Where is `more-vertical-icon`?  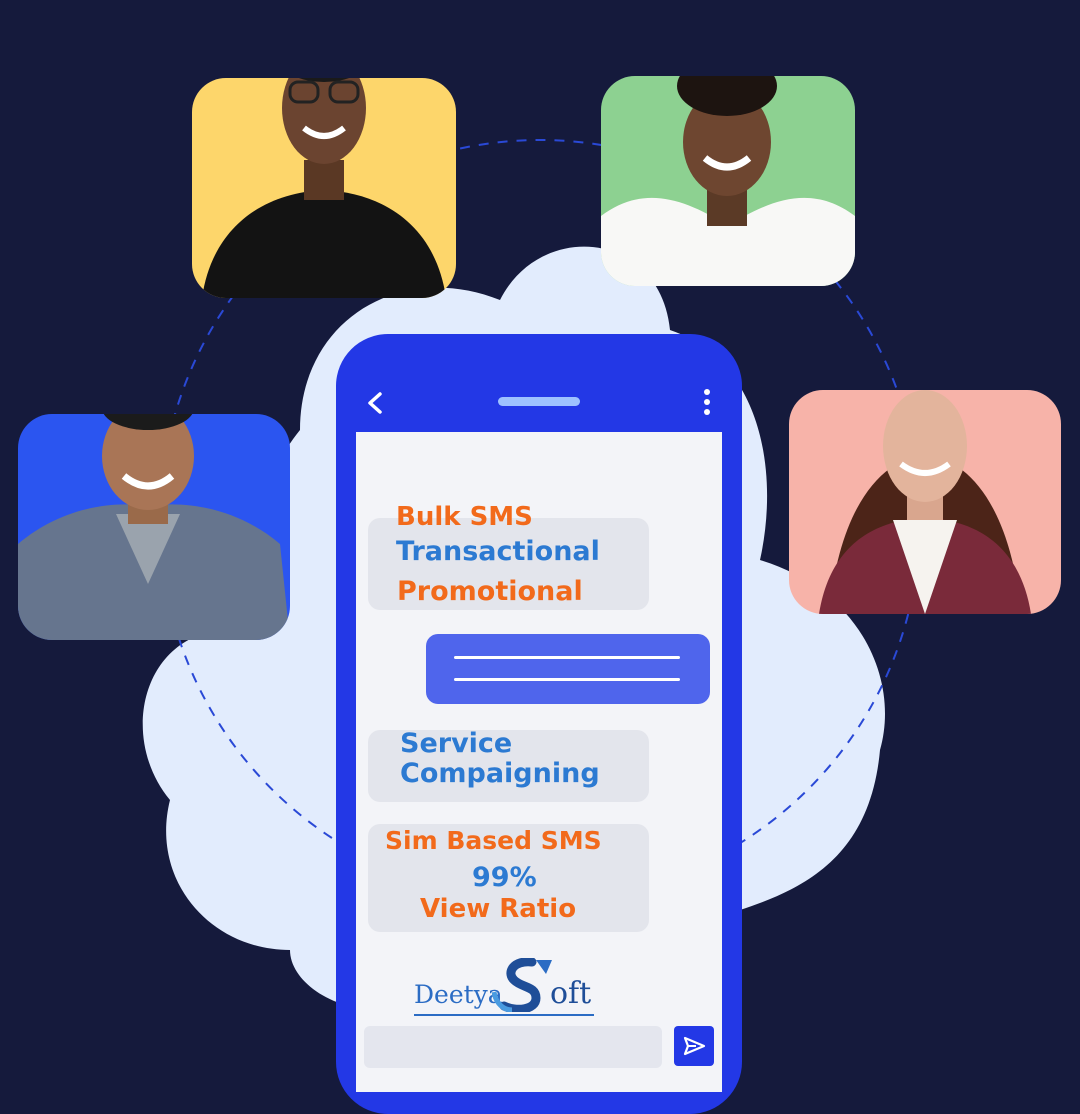
more-vertical-icon is located at coordinates (707, 402).